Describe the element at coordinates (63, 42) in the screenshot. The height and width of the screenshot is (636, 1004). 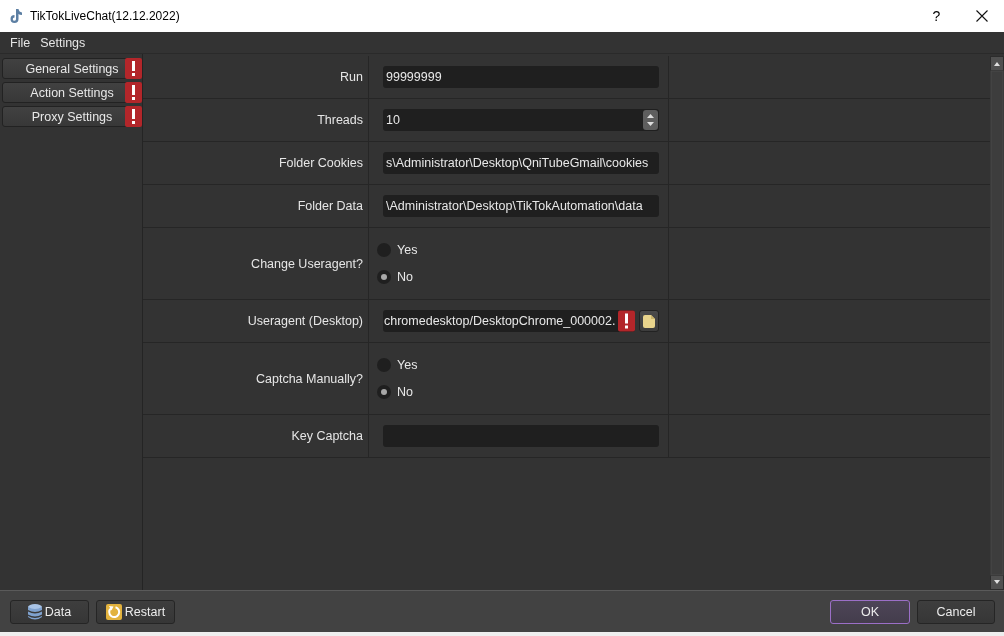
I see `menu-item: Settings` at that location.